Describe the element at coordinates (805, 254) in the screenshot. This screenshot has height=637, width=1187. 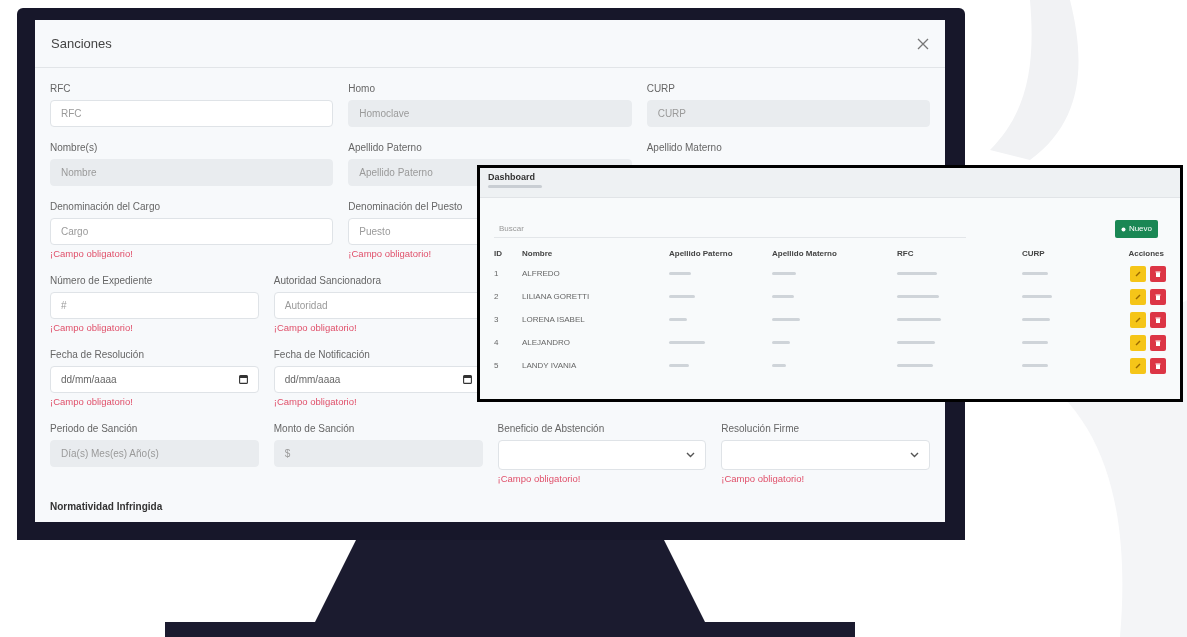
I see `column-header: Apellido Materno` at that location.